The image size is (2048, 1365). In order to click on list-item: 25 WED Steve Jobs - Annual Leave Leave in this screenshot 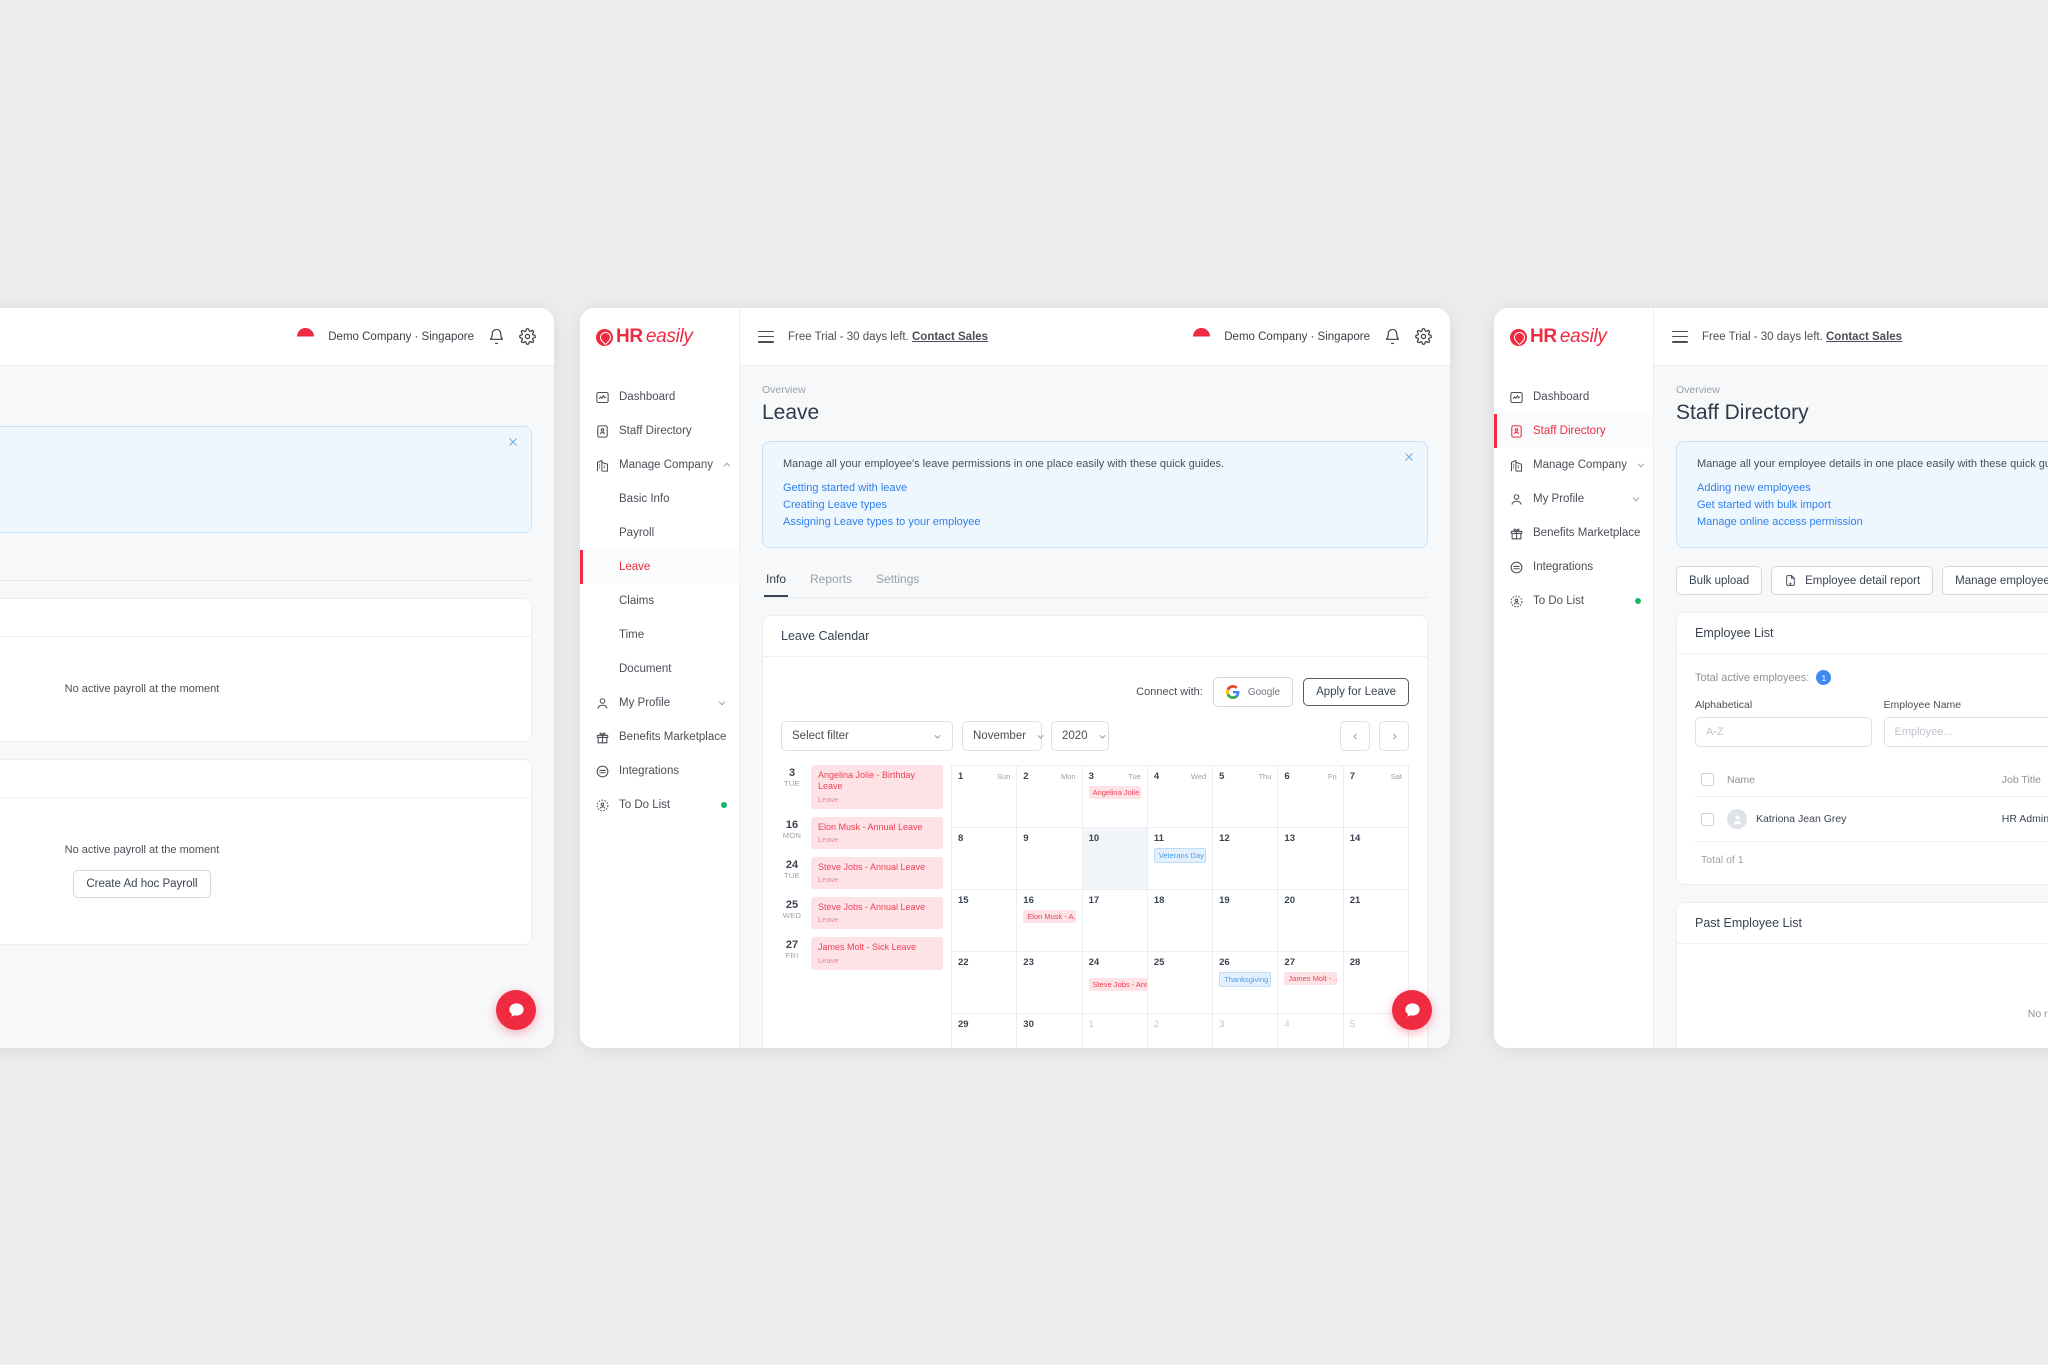, I will do `click(862, 913)`.